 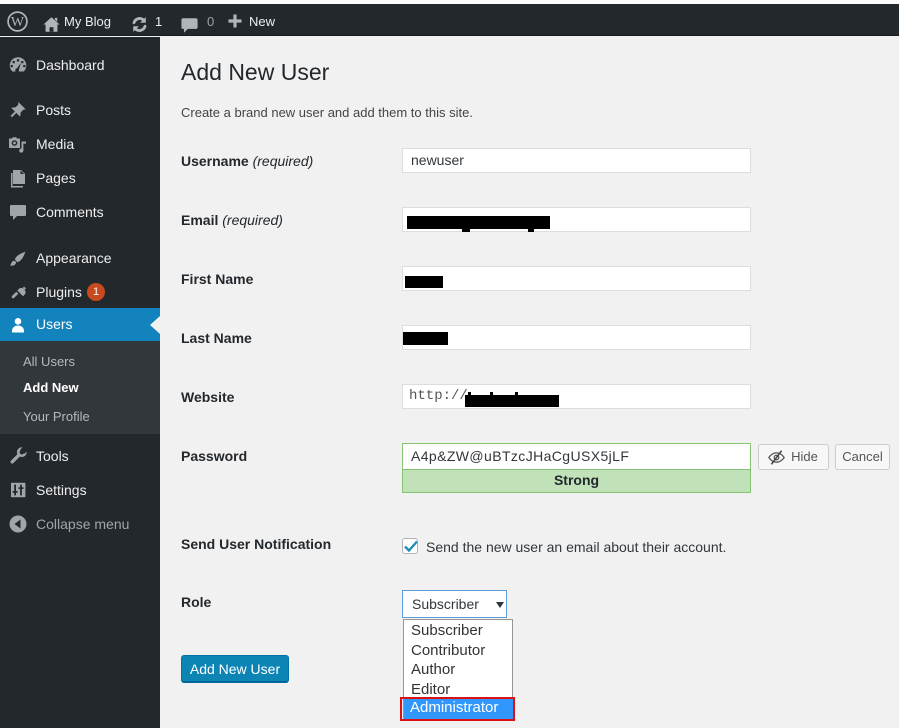 I want to click on svg-text: W, so click(x=18, y=22).